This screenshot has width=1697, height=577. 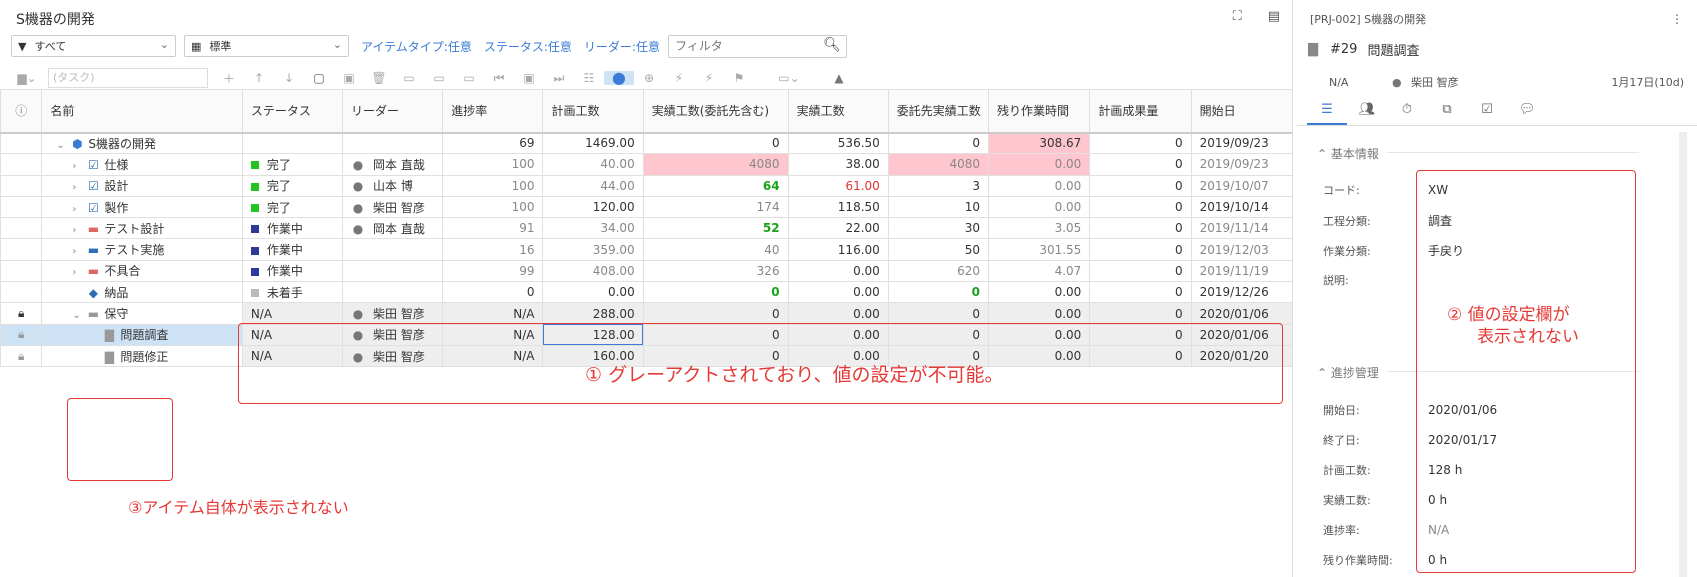 What do you see at coordinates (142, 185) in the screenshot?
I see `name-cell: › ☑ 設計` at bounding box center [142, 185].